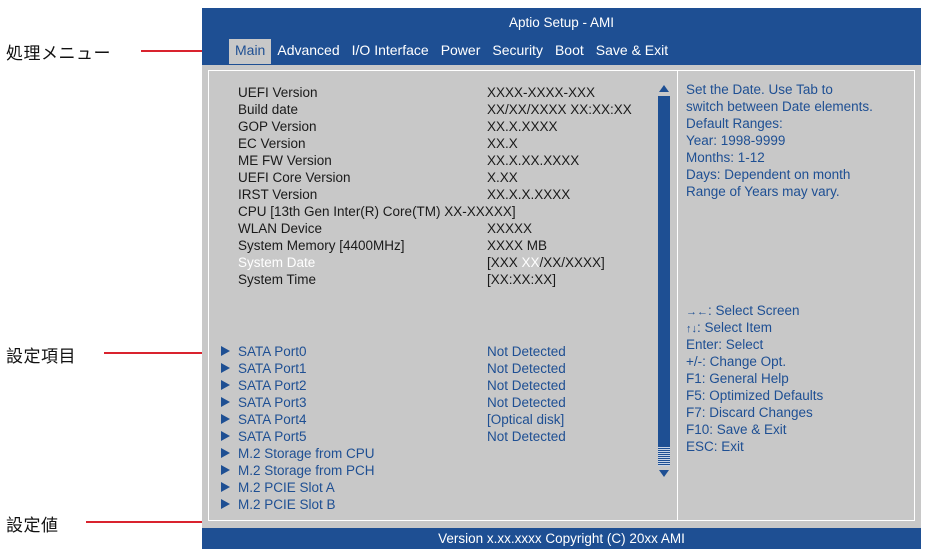 Image resolution: width=926 pixels, height=549 pixels. Describe the element at coordinates (541, 92) in the screenshot. I see `info-value: XXXX-XXXX-XXX` at that location.